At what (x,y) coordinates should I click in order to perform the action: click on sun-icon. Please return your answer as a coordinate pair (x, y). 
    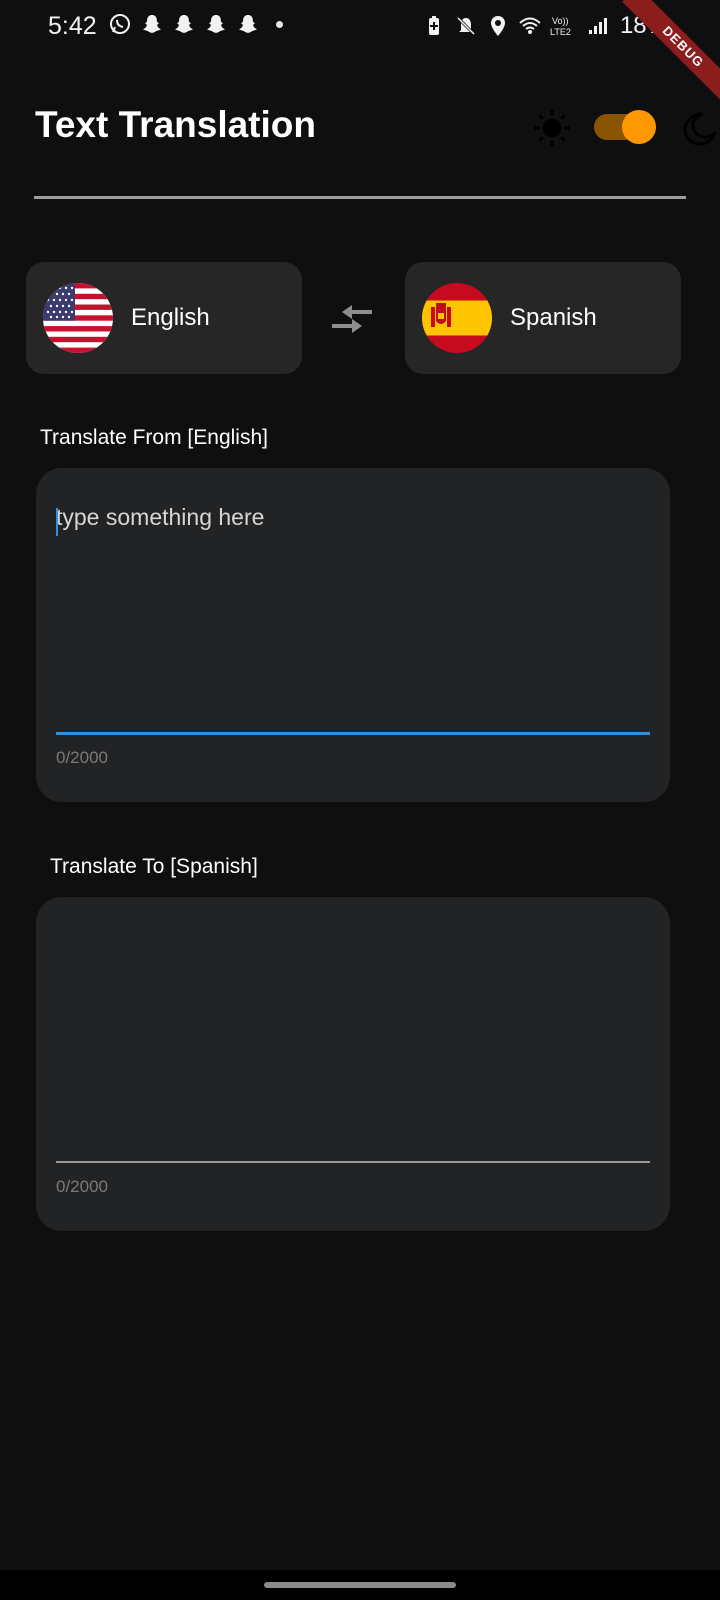
    Looking at the image, I should click on (552, 128).